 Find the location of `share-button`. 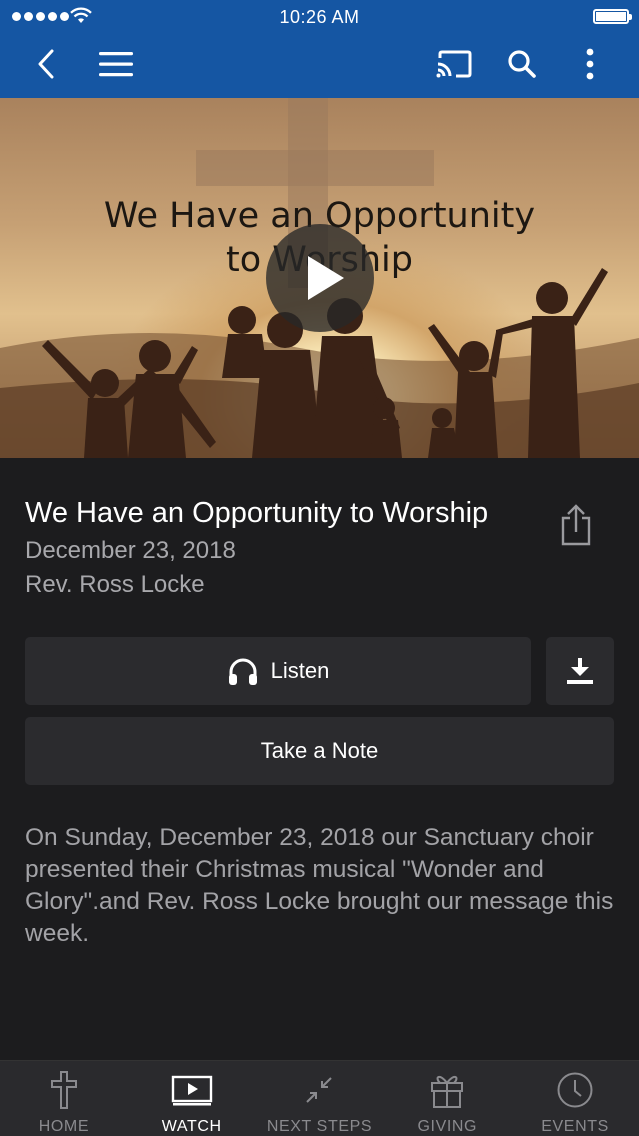

share-button is located at coordinates (576, 525).